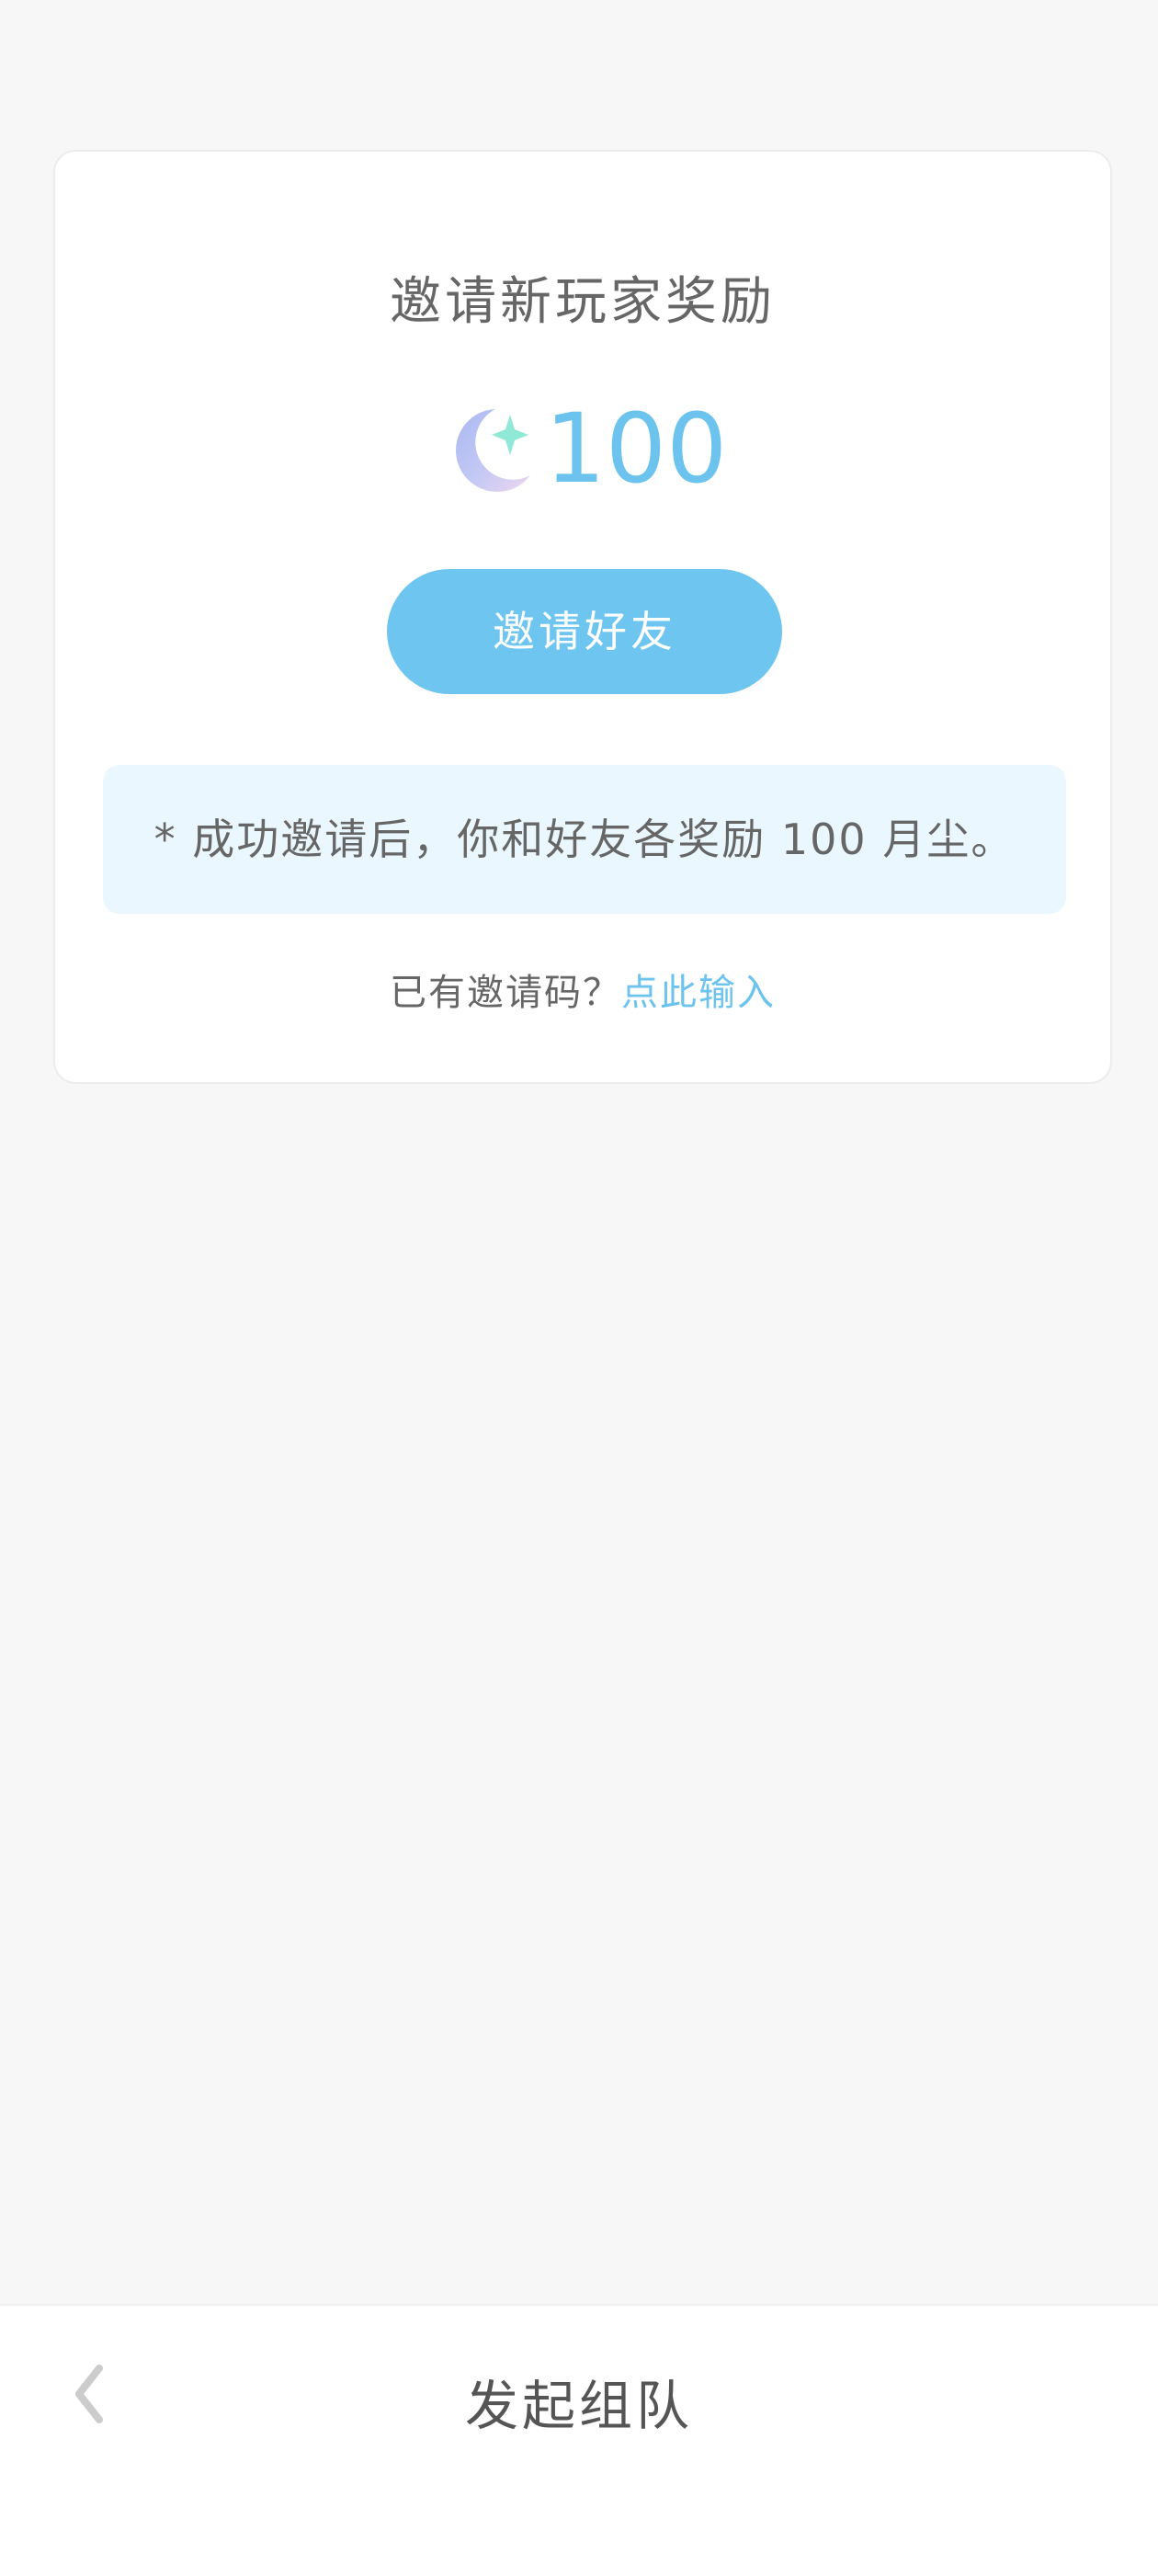  I want to click on bottom-bar: 发起组队, so click(579, 2440).